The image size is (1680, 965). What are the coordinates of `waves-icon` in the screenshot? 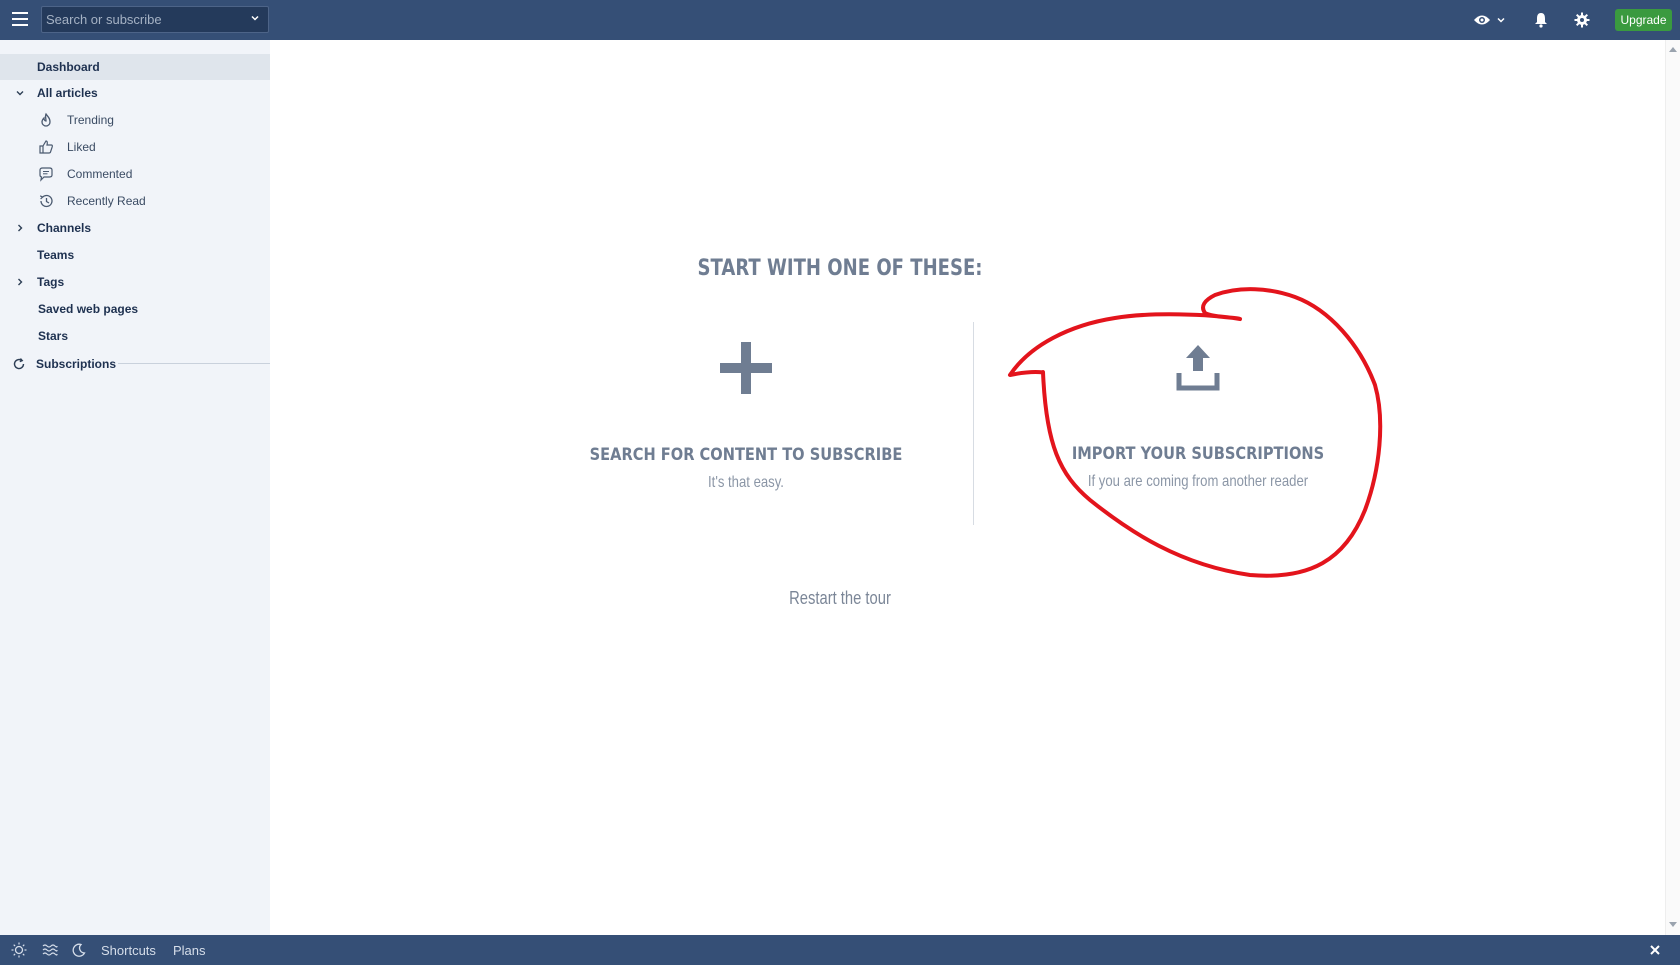 It's located at (50, 950).